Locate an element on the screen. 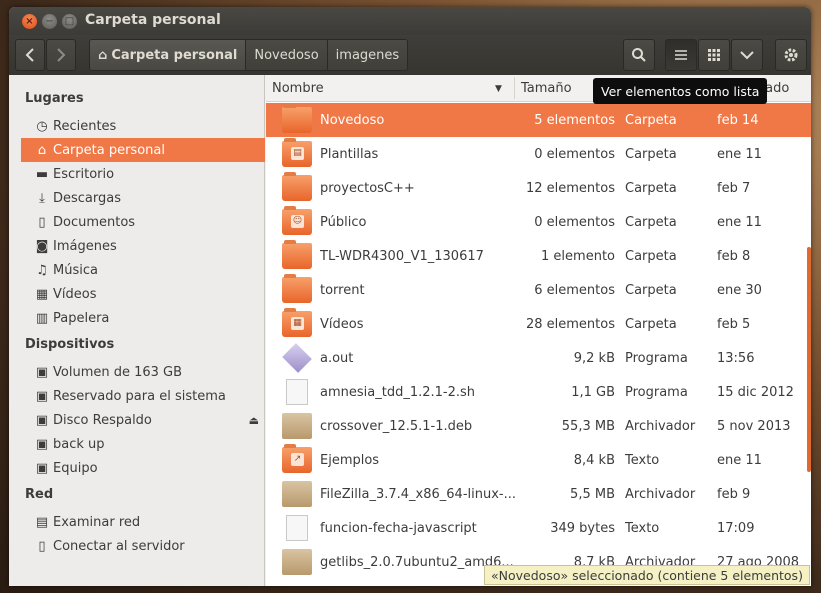  sidebar-item-place: ♫ Música is located at coordinates (143, 270).